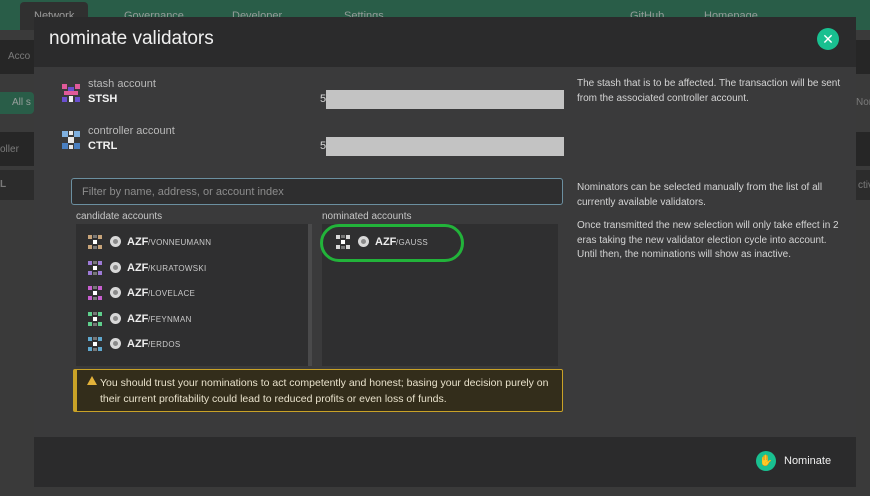  I want to click on nominated-highlight-circle, so click(392, 243).